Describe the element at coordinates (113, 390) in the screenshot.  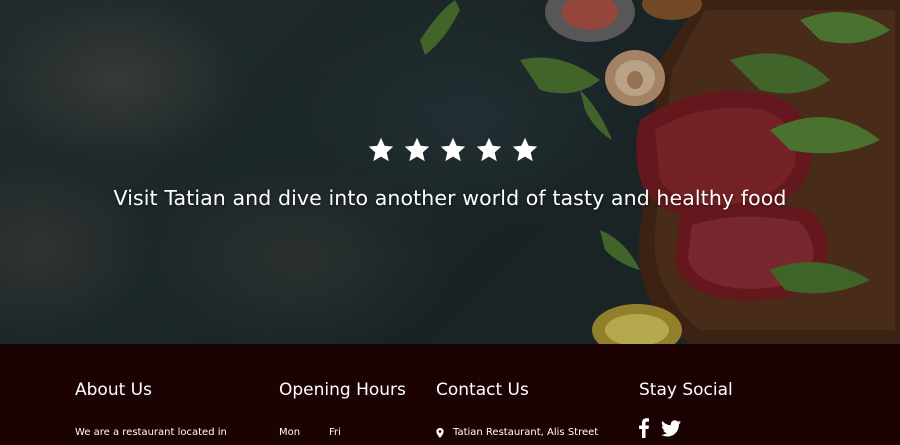
I see `about-heading: About Us` at that location.